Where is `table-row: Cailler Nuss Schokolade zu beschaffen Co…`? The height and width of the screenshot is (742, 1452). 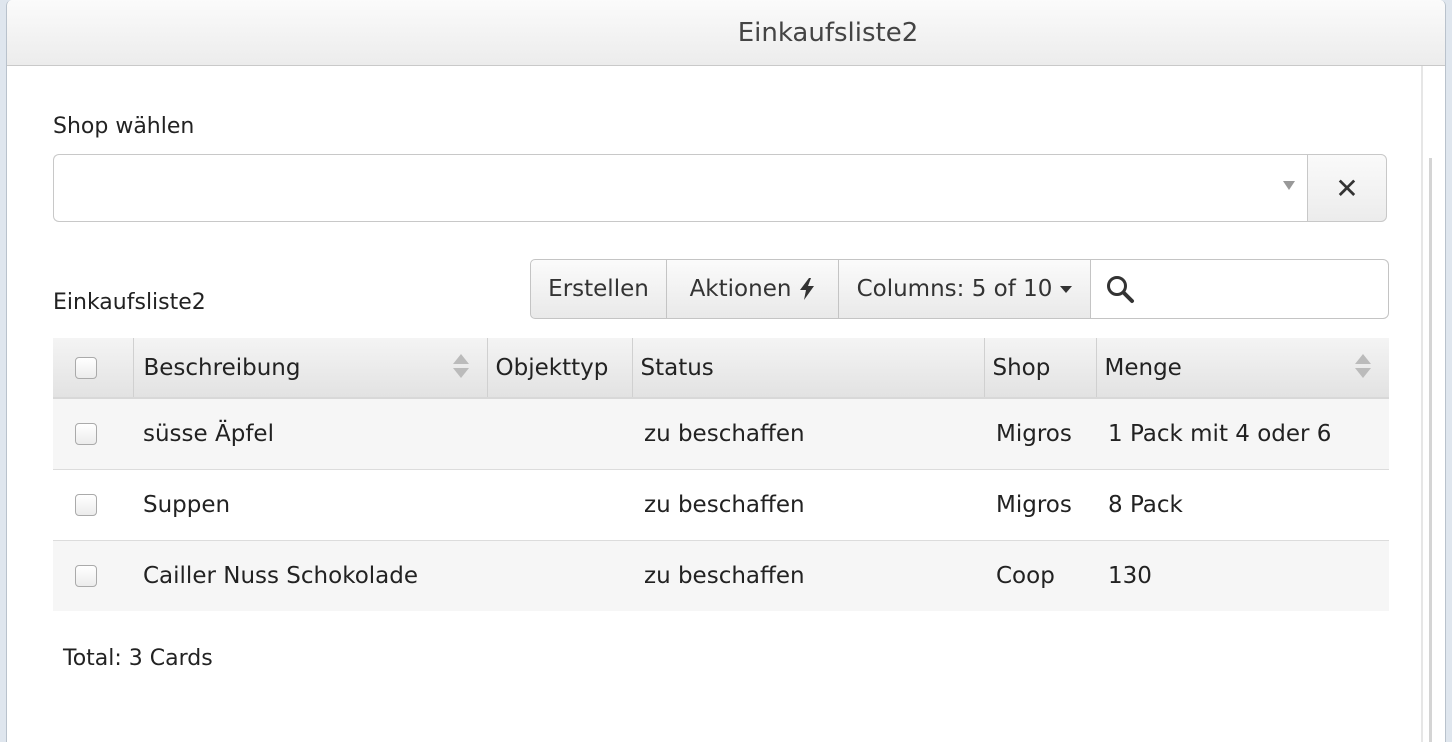 table-row: Cailler Nuss Schokolade zu beschaffen Co… is located at coordinates (721, 575).